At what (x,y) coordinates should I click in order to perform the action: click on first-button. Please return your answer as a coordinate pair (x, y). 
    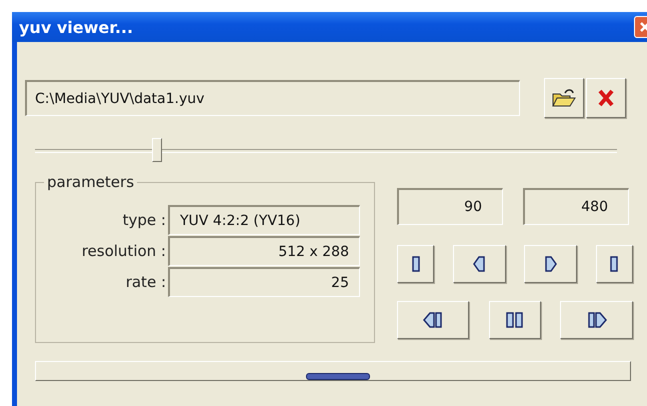
    Looking at the image, I should click on (415, 264).